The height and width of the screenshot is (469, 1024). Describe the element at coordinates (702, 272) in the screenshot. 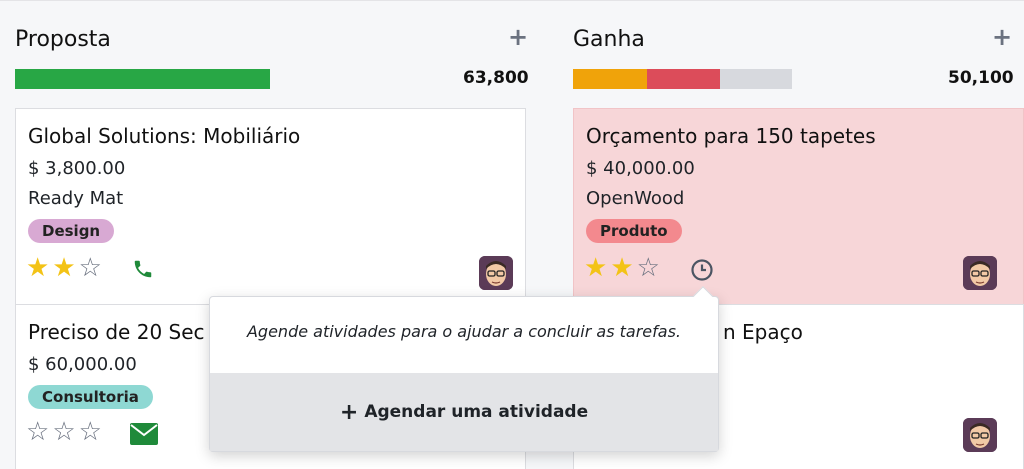

I see `clock-icon` at that location.